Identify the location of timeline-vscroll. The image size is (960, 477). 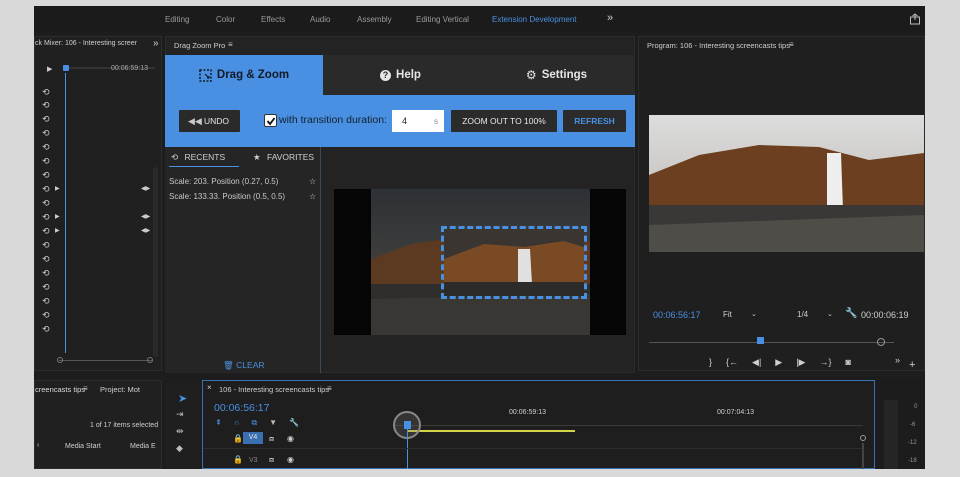
(863, 456).